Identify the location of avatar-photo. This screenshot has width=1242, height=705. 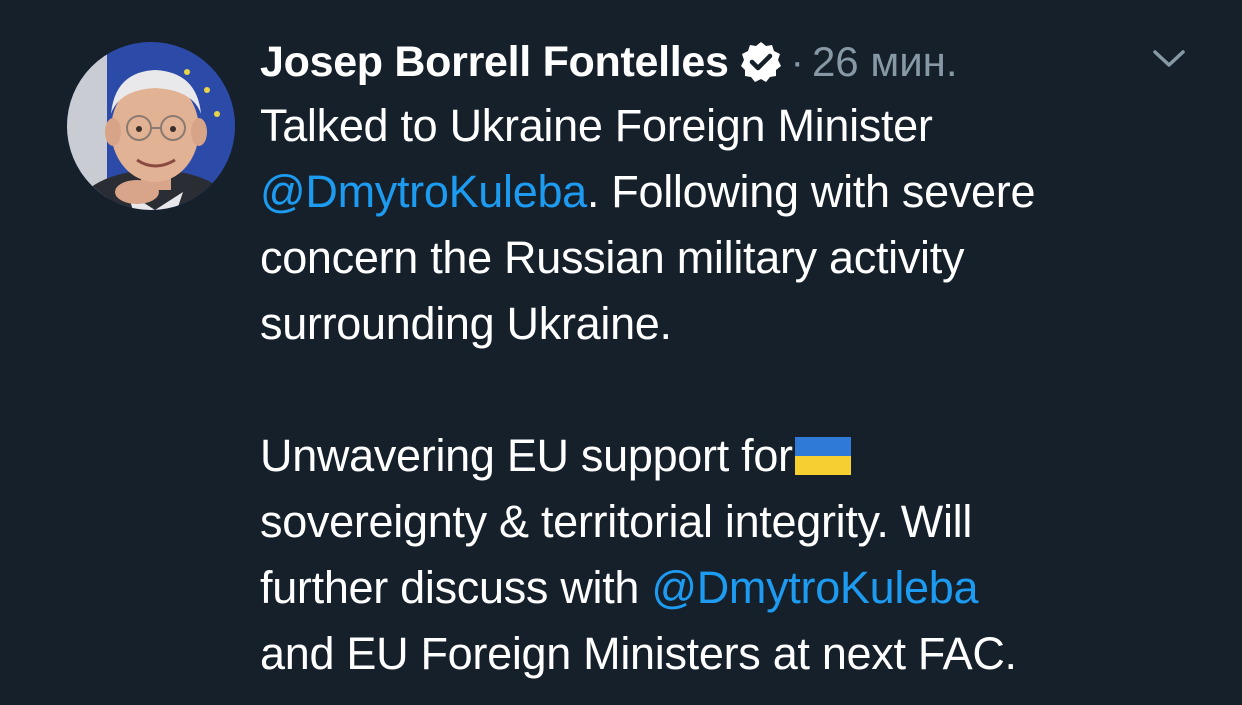
(151, 126).